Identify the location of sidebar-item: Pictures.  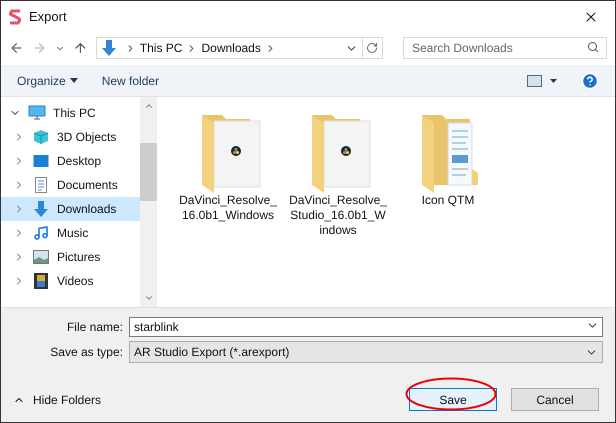
(70, 257).